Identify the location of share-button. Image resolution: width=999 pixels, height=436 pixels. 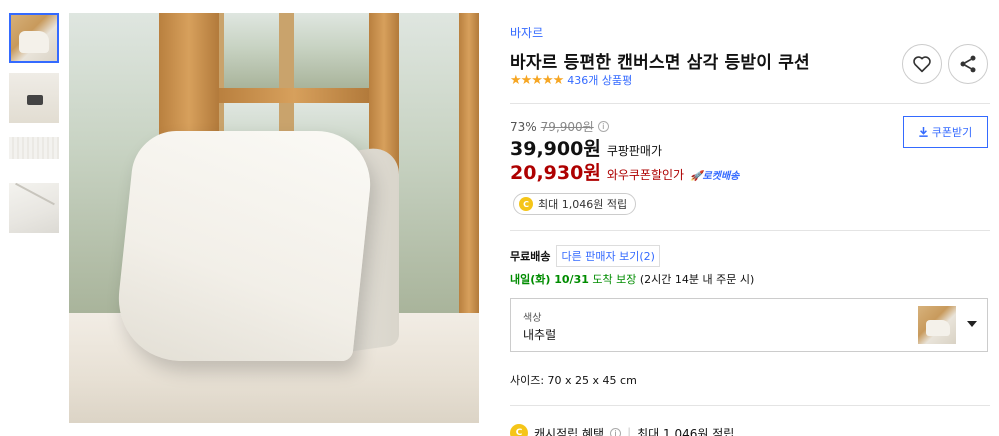
(968, 64).